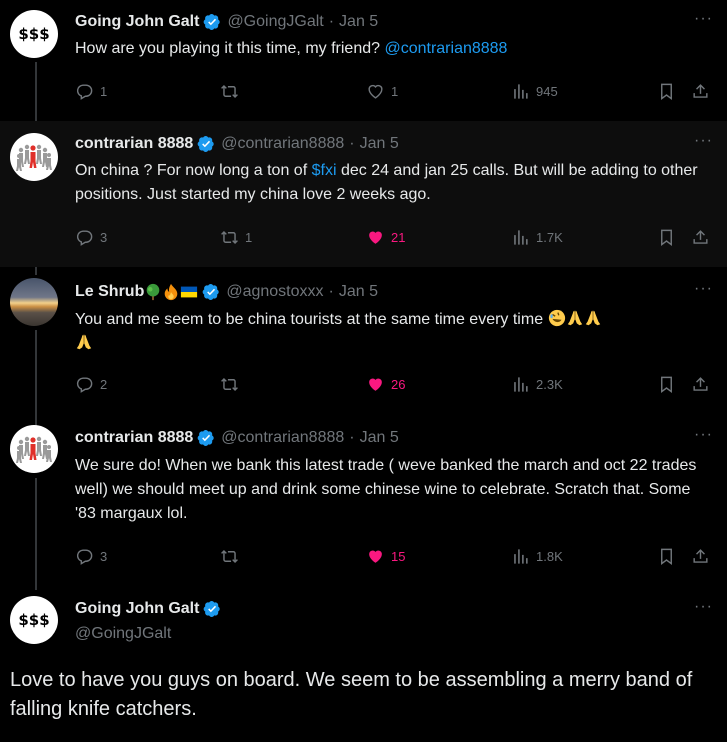 The height and width of the screenshot is (742, 727). I want to click on mention-link: @contrarian8888, so click(445, 48).